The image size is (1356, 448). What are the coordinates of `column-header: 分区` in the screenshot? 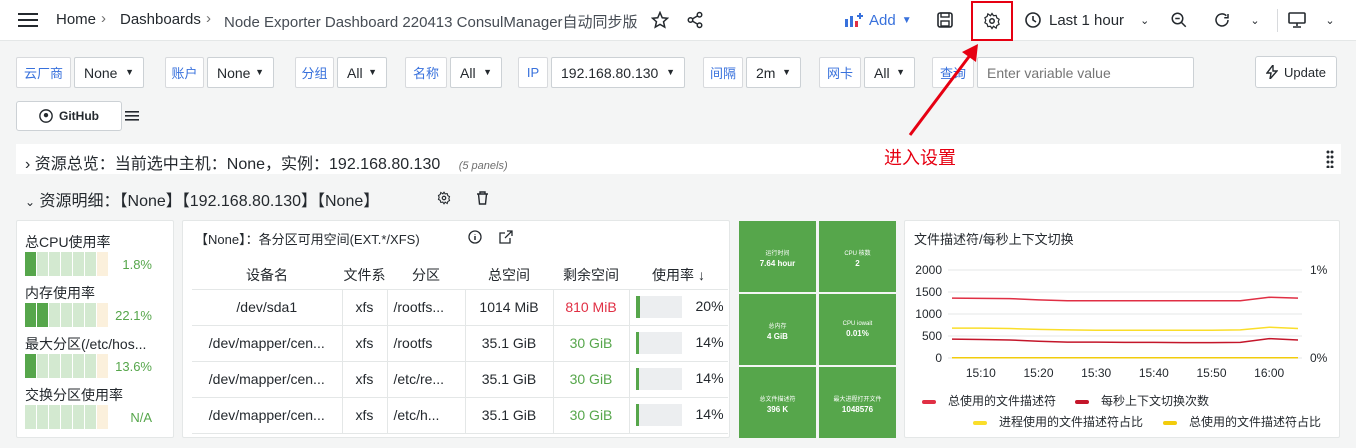 It's located at (426, 276).